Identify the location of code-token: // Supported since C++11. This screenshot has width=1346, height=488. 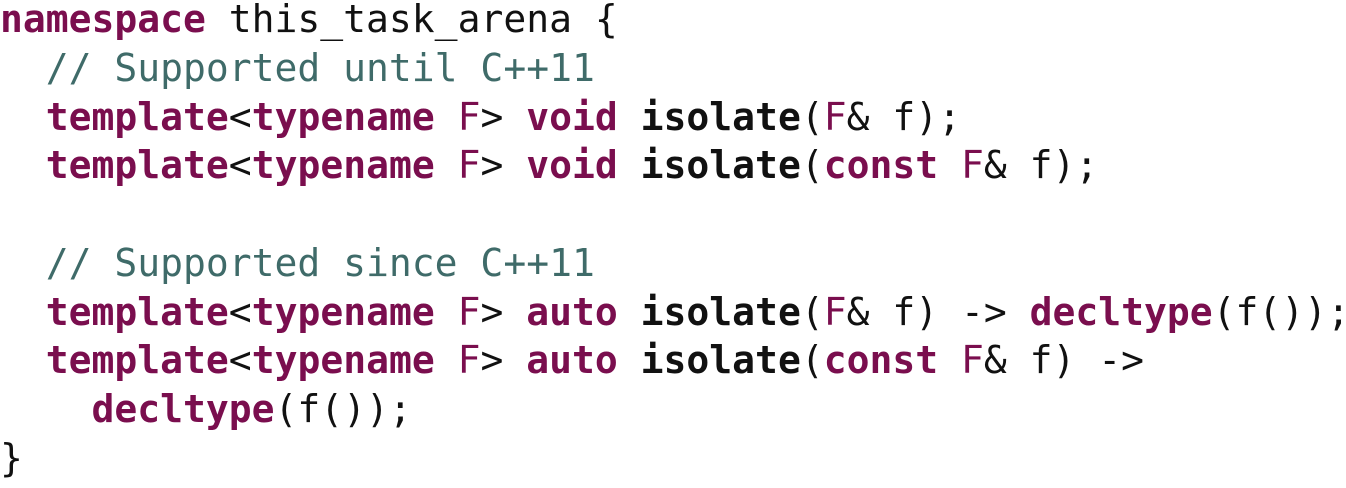
(297, 262).